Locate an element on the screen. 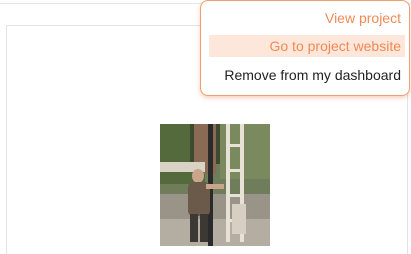 Image resolution: width=411 pixels, height=254 pixels. remove-from-dashboard-menu-item: Remove from my dashboard is located at coordinates (304, 75).